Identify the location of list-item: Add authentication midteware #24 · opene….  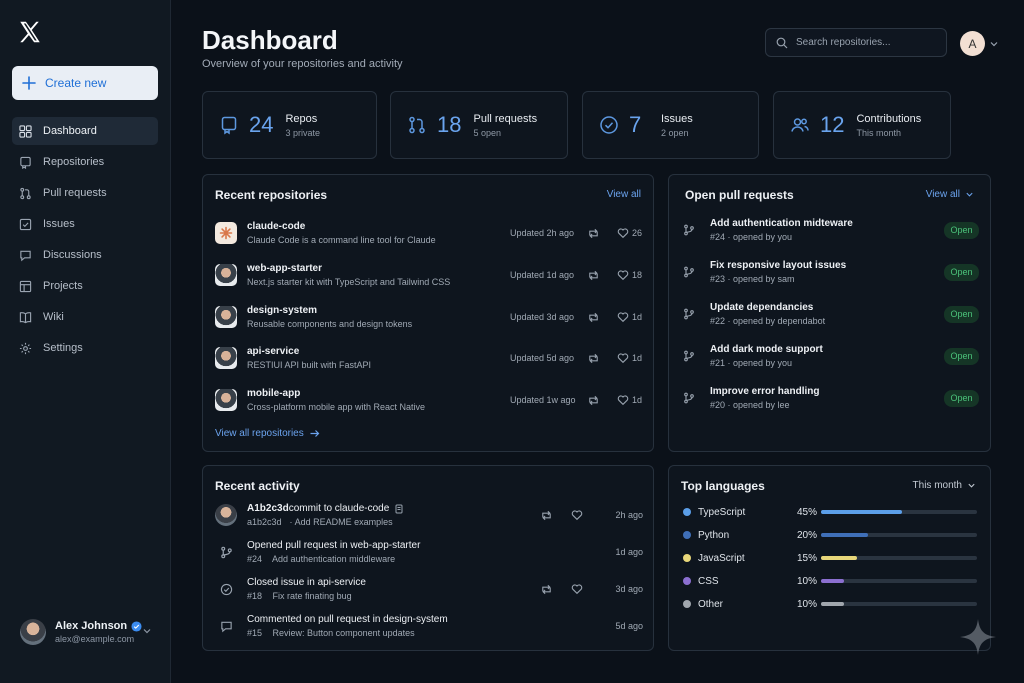
(831, 230).